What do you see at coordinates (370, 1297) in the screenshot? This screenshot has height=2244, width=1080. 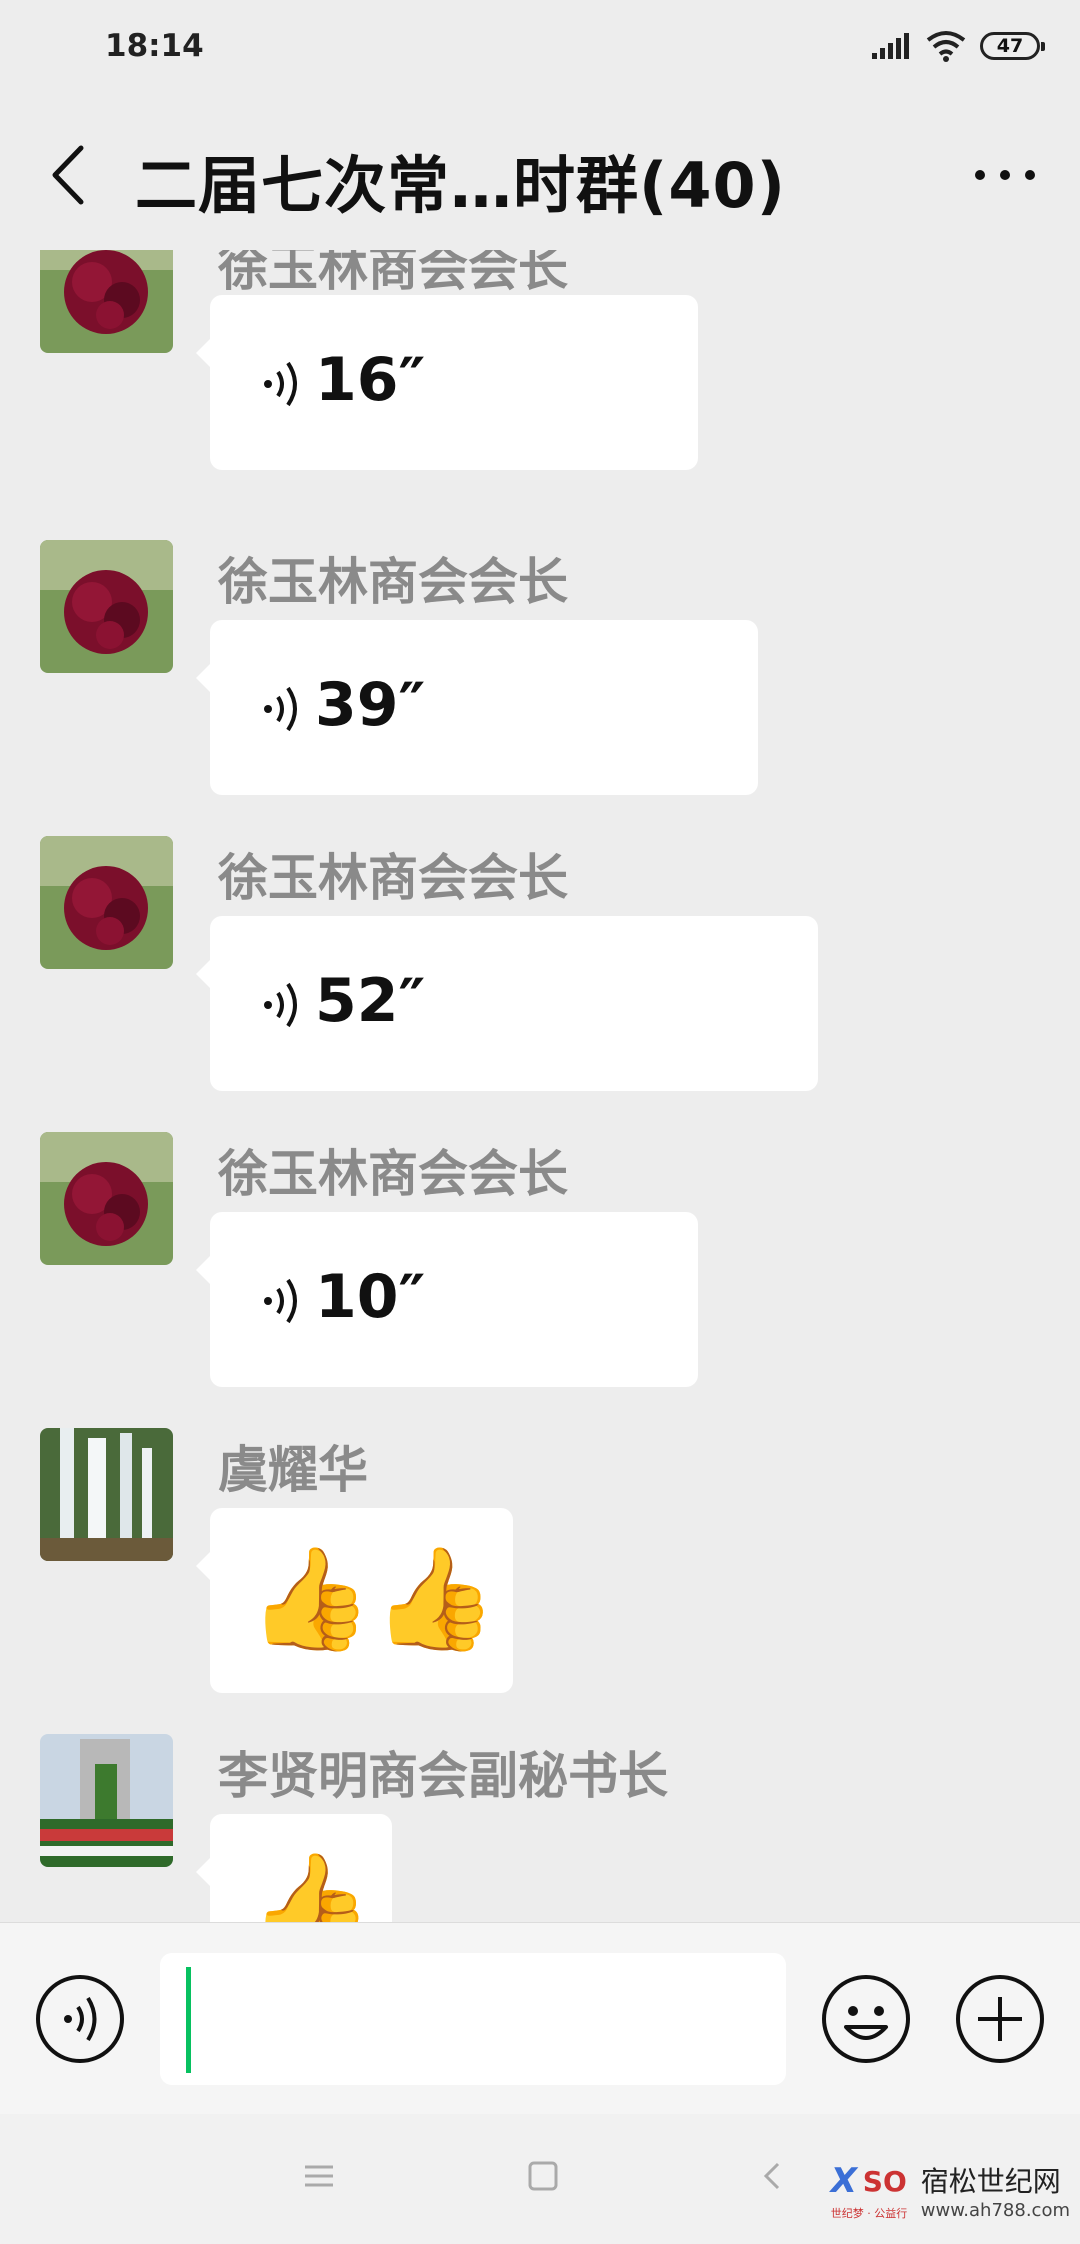 I see `voice-duration: 10″` at bounding box center [370, 1297].